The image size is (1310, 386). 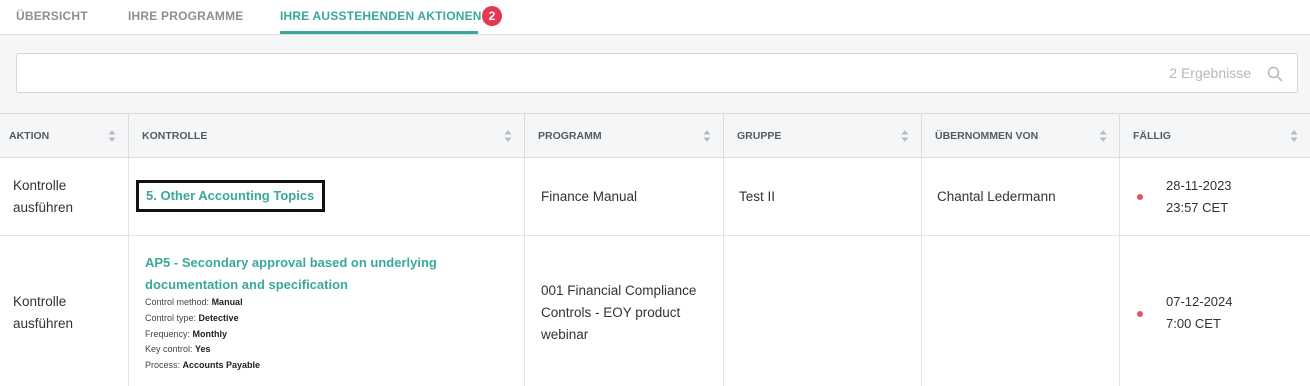 I want to click on tab-ihre-programme: IHRE PROGRAMME, so click(x=185, y=16).